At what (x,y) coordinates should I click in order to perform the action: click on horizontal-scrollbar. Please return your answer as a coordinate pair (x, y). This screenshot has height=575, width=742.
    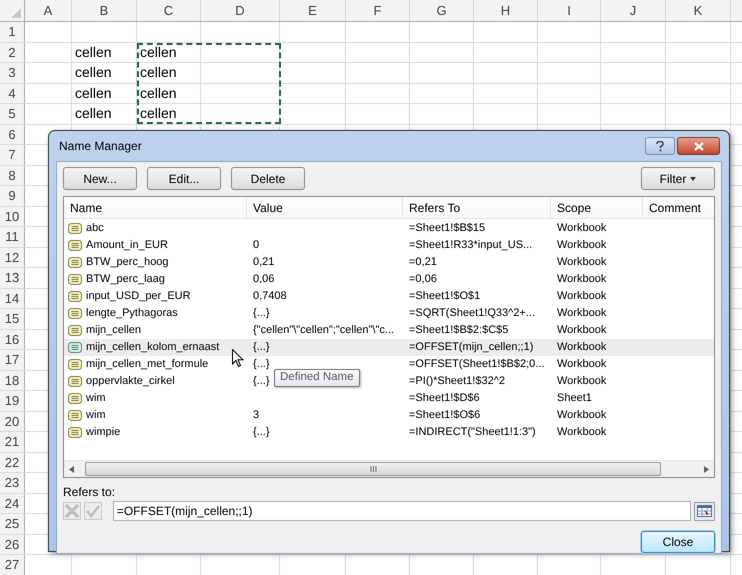
    Looking at the image, I should click on (389, 468).